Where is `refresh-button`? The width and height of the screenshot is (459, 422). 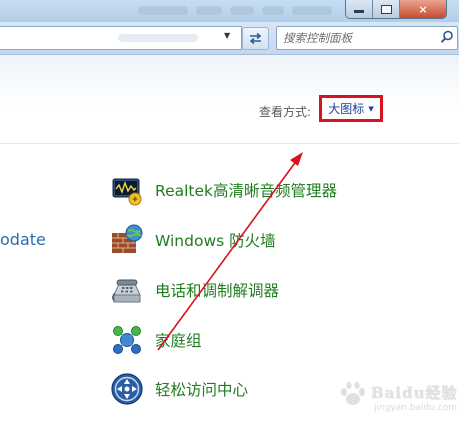 refresh-button is located at coordinates (255, 38).